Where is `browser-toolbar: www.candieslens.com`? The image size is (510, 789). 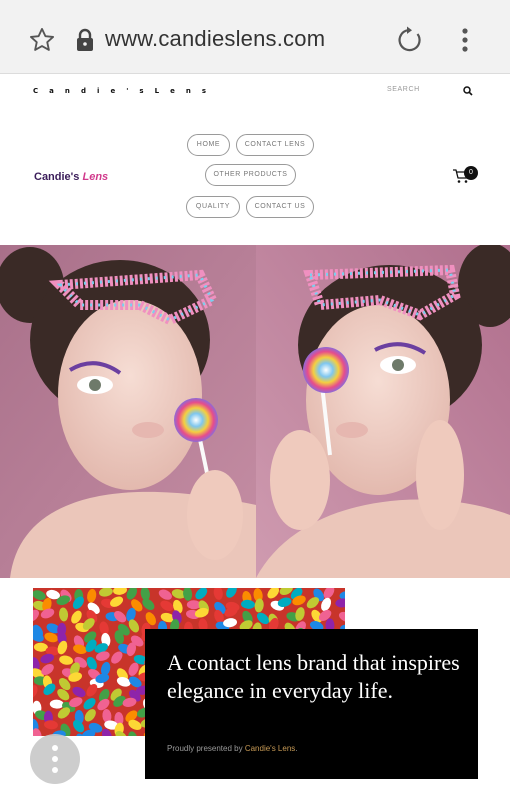
browser-toolbar: www.candieslens.com is located at coordinates (255, 37).